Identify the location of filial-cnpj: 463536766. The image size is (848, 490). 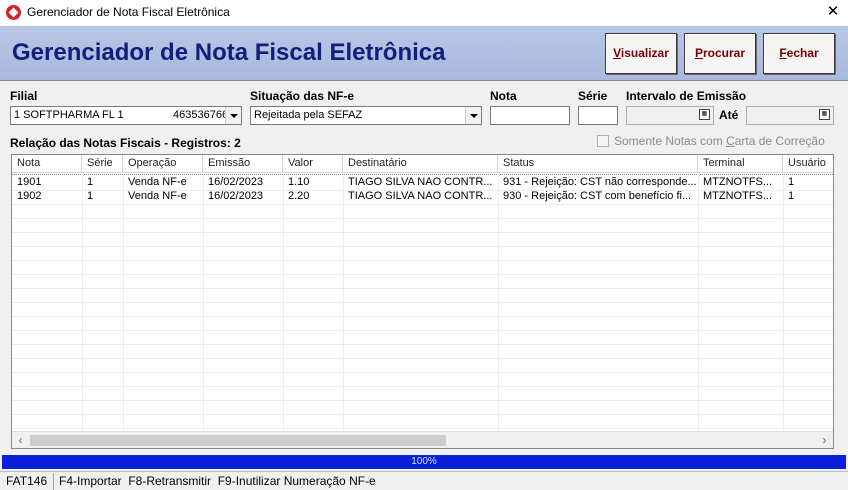
(201, 115).